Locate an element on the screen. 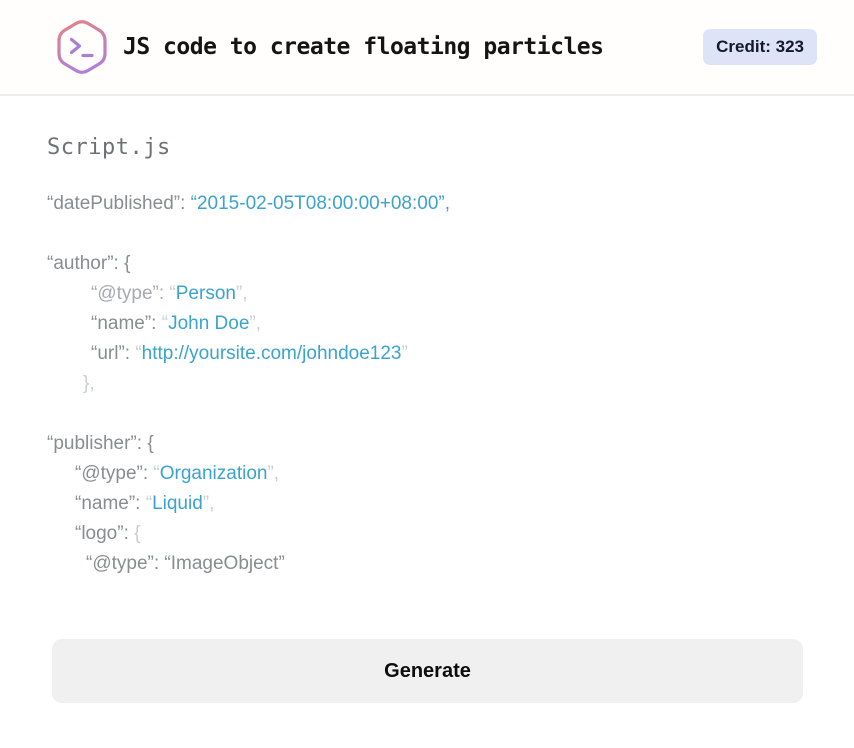 Image resolution: width=854 pixels, height=748 pixels. file-title: Script.js is located at coordinates (109, 147).